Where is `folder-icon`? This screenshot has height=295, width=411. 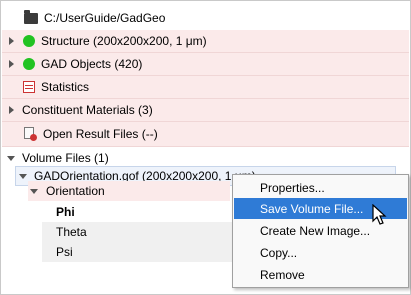 folder-icon is located at coordinates (31, 16).